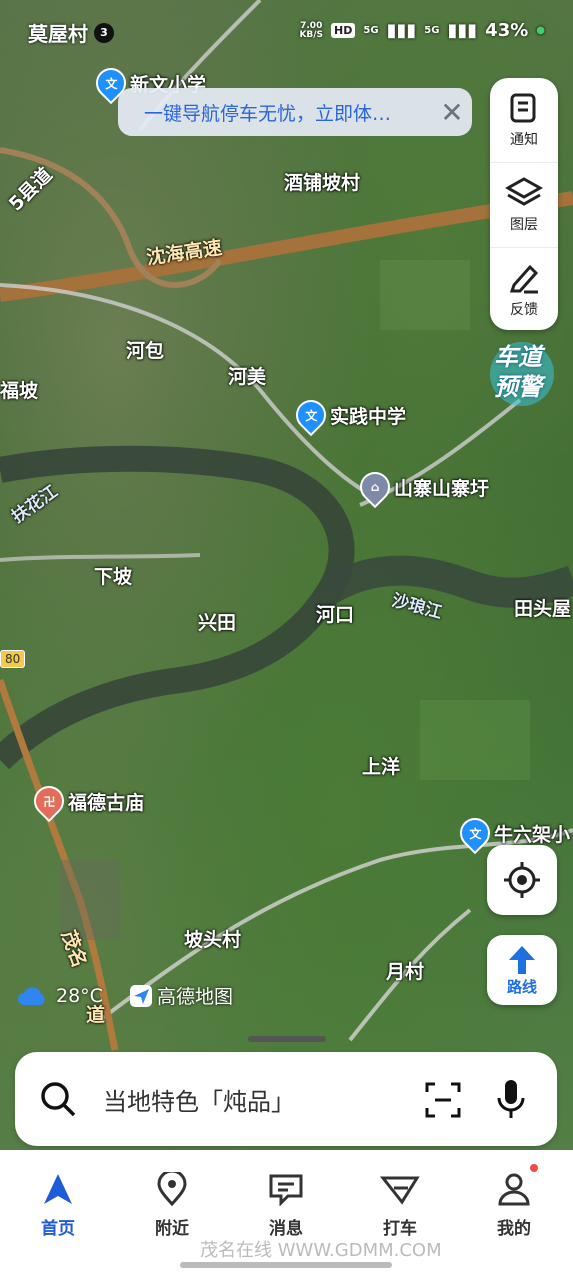 The width and height of the screenshot is (573, 1280). Describe the element at coordinates (213, 940) in the screenshot. I see `label-potou: 坡头村` at that location.